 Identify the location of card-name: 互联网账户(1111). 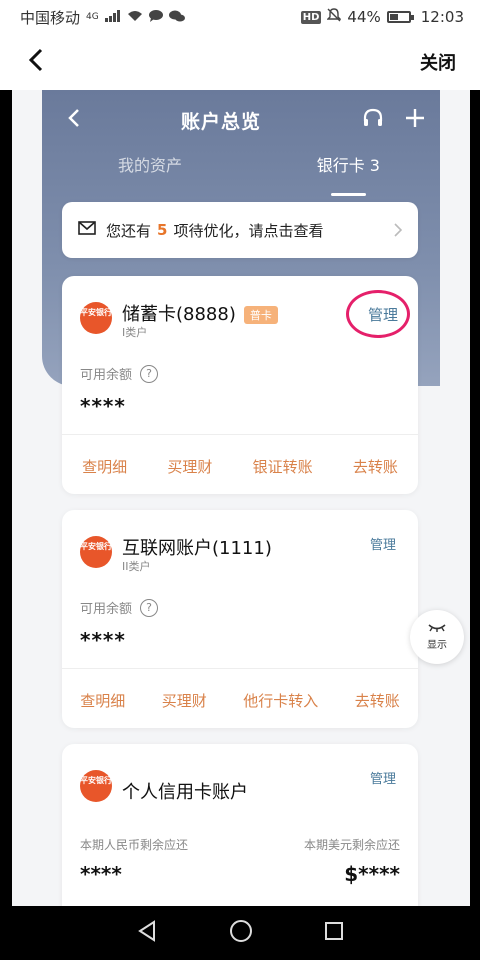
(197, 548).